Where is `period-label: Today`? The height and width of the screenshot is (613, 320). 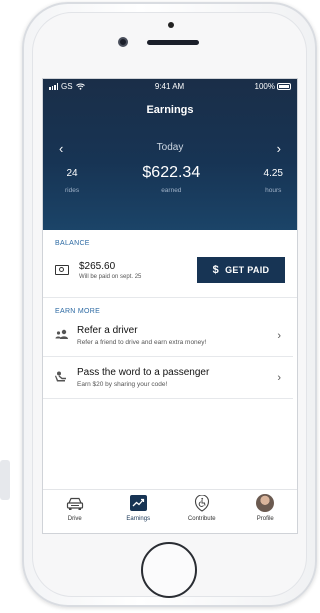 period-label: Today is located at coordinates (170, 147).